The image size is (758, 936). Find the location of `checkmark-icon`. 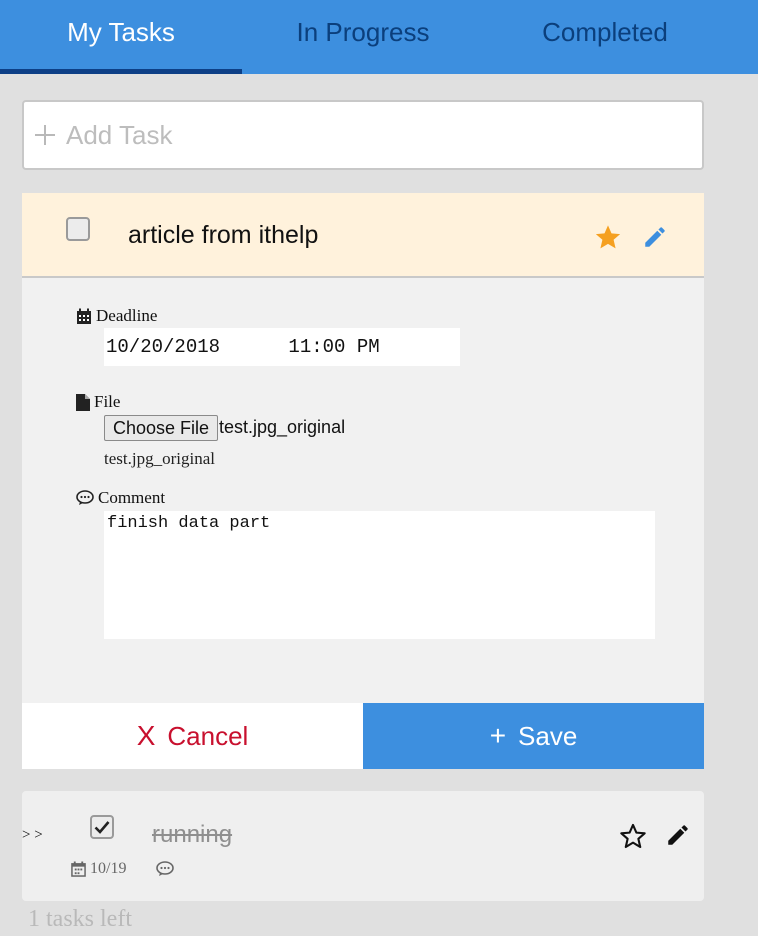

checkmark-icon is located at coordinates (102, 827).